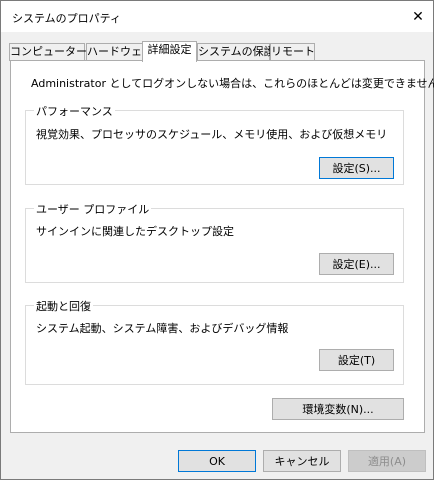 This screenshot has width=434, height=480. I want to click on performance-group-title: パフォーマンス, so click(74, 111).